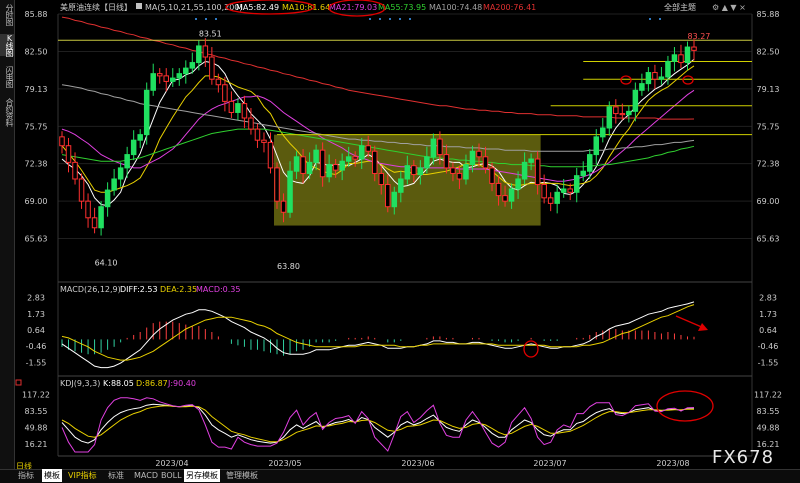 The height and width of the screenshot is (483, 800). I want to click on price-annotation: 64.10, so click(106, 262).